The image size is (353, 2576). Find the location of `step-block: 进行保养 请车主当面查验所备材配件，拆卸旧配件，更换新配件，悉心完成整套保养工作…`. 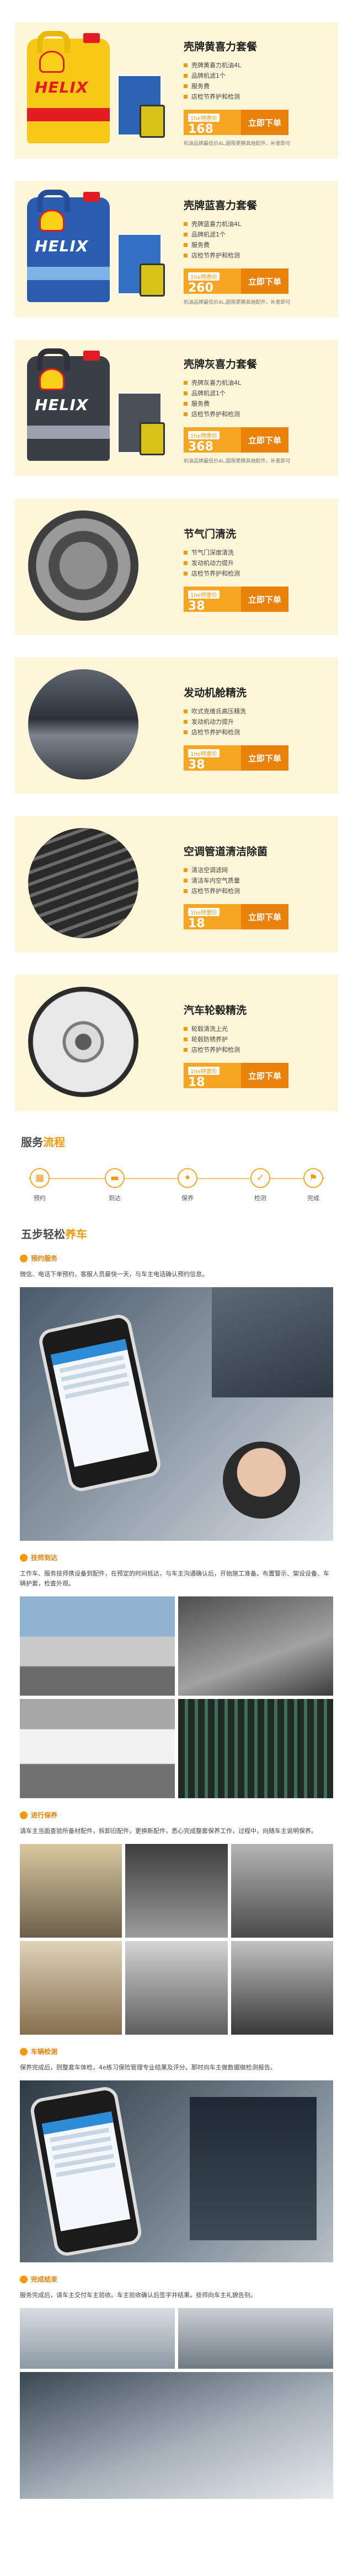

step-block: 进行保养 请车主当面查验所备材配件，拆卸旧配件，更换新配件，悉心完成整套保养工作… is located at coordinates (176, 1922).